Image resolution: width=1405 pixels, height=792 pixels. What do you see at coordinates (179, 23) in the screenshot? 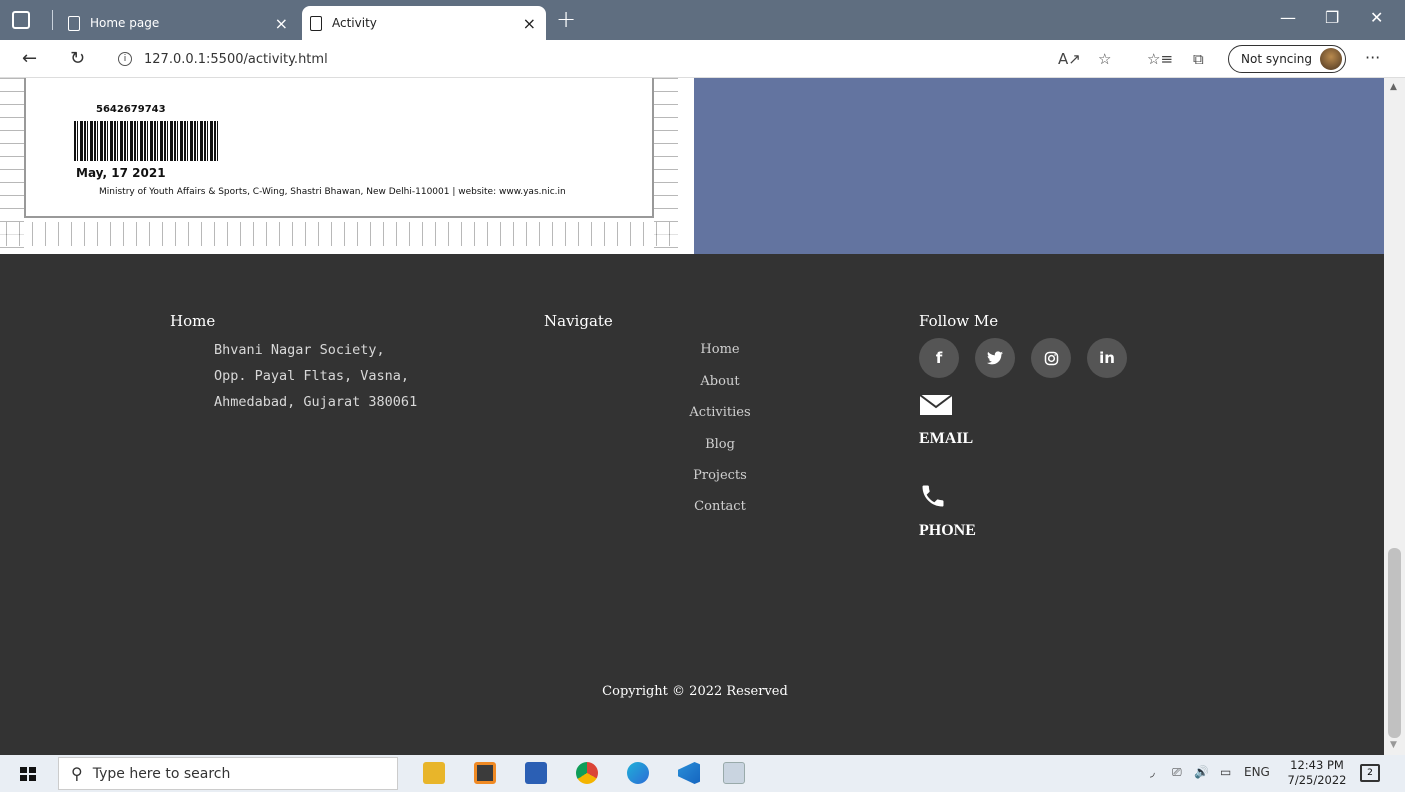
I see `tab-home-page: Home page ×` at bounding box center [179, 23].